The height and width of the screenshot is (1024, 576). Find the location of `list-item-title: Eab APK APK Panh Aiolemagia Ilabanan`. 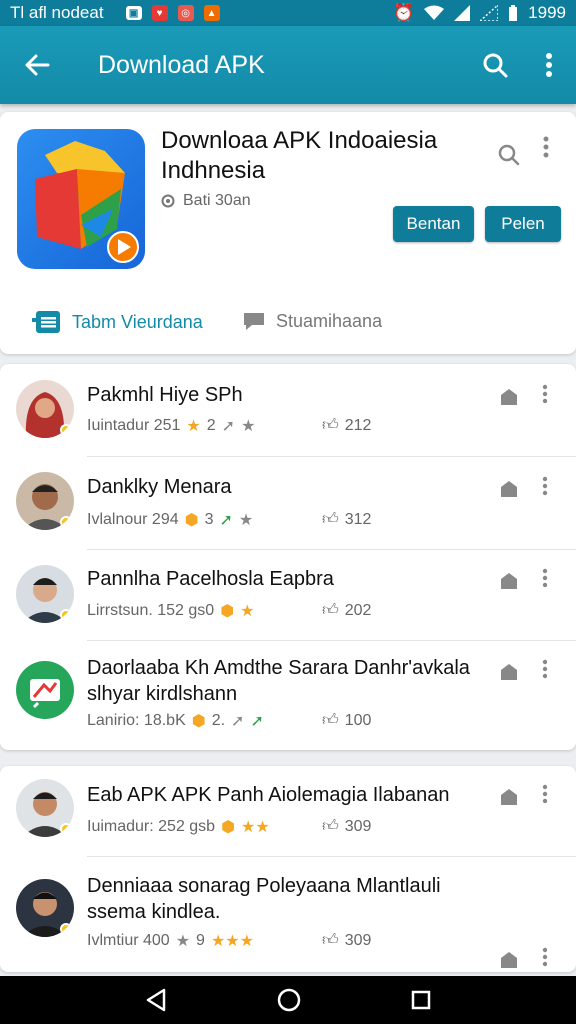

list-item-title: Eab APK APK Panh Aiolemagia Ilabanan is located at coordinates (268, 795).